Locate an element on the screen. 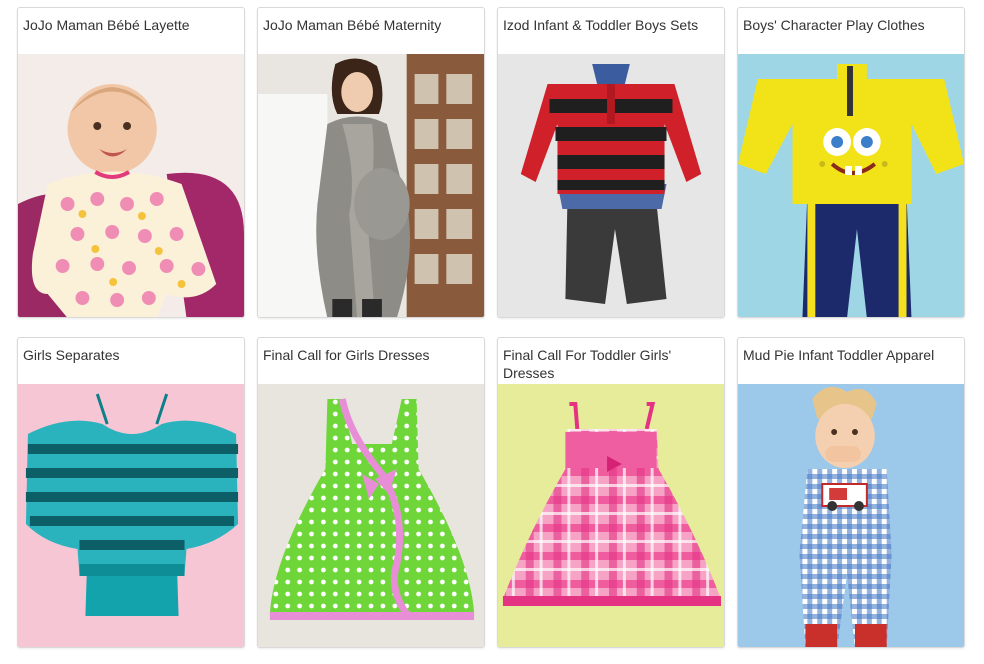 The width and height of the screenshot is (984, 664). category-title: Mud Pie Infant Toddler Apparel is located at coordinates (851, 361).